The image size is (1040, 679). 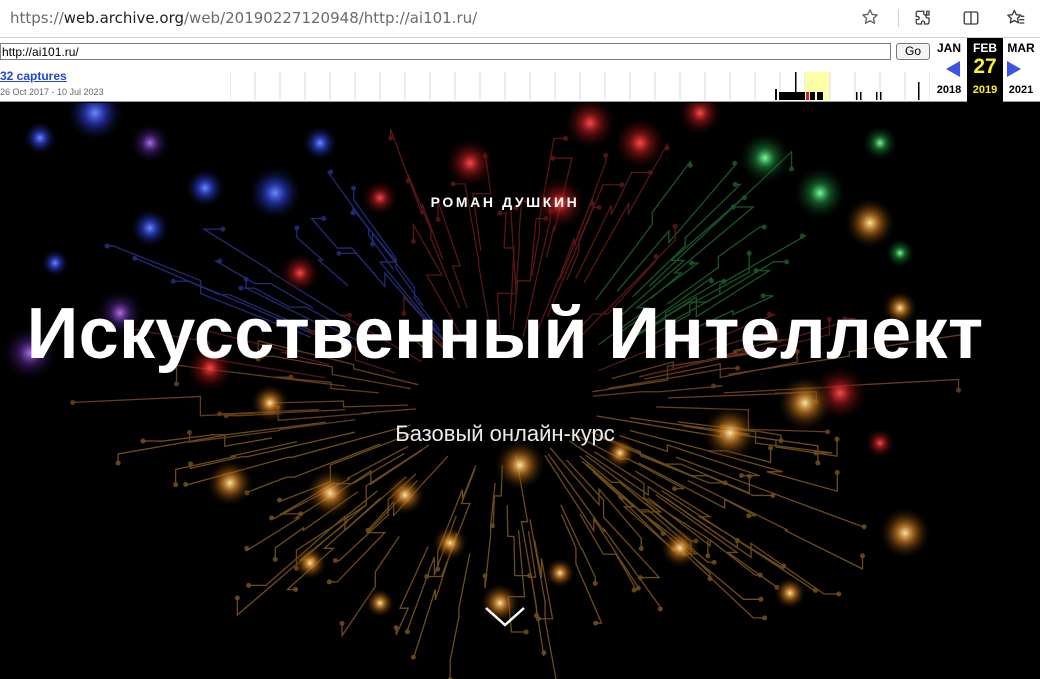 I want to click on current-capture-month: FEB 27 2019, so click(x=985, y=70).